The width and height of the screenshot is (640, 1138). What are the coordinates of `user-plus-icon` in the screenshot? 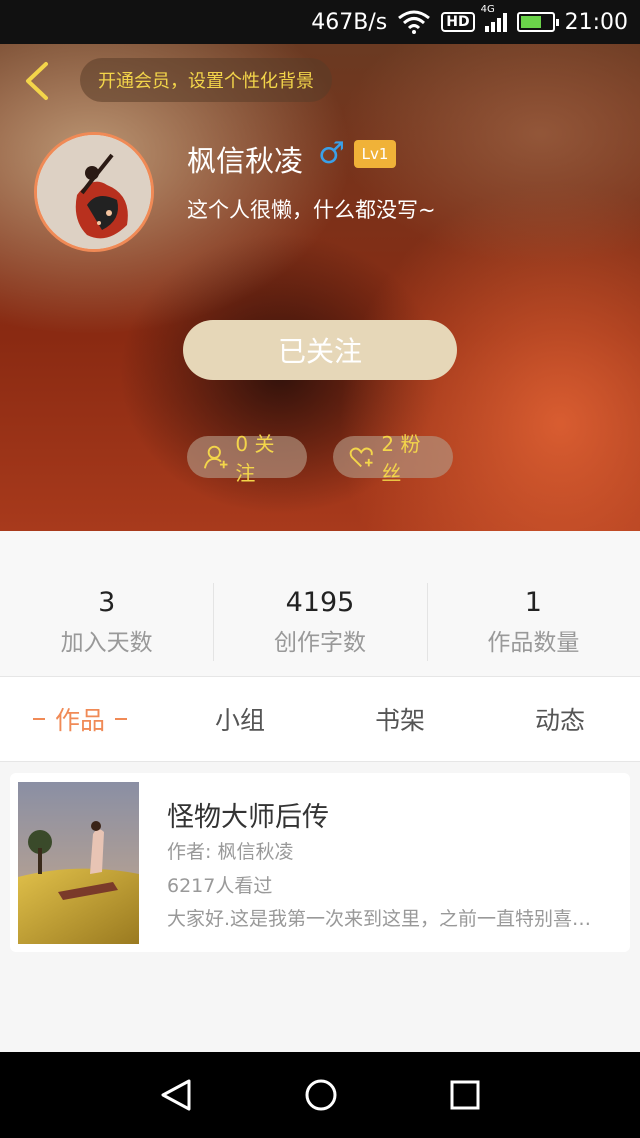 It's located at (215, 457).